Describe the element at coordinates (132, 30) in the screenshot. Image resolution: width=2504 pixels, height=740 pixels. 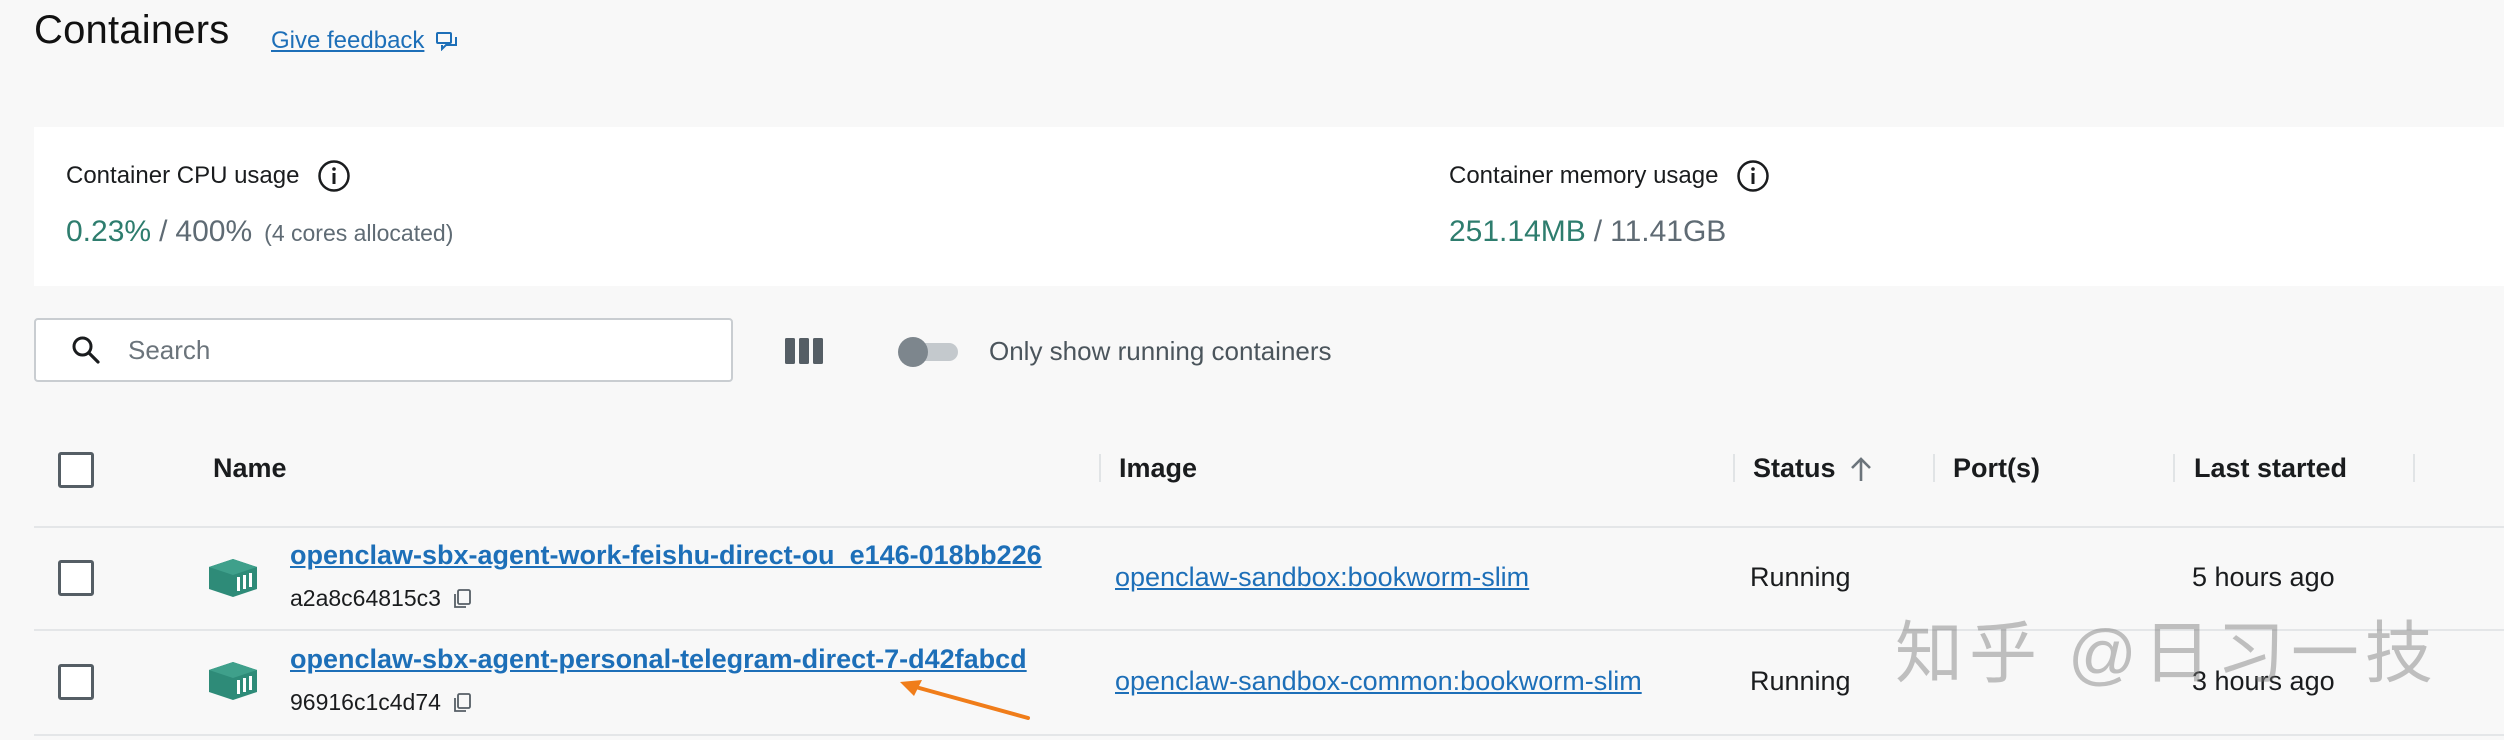
I see `page-title: Containers` at that location.